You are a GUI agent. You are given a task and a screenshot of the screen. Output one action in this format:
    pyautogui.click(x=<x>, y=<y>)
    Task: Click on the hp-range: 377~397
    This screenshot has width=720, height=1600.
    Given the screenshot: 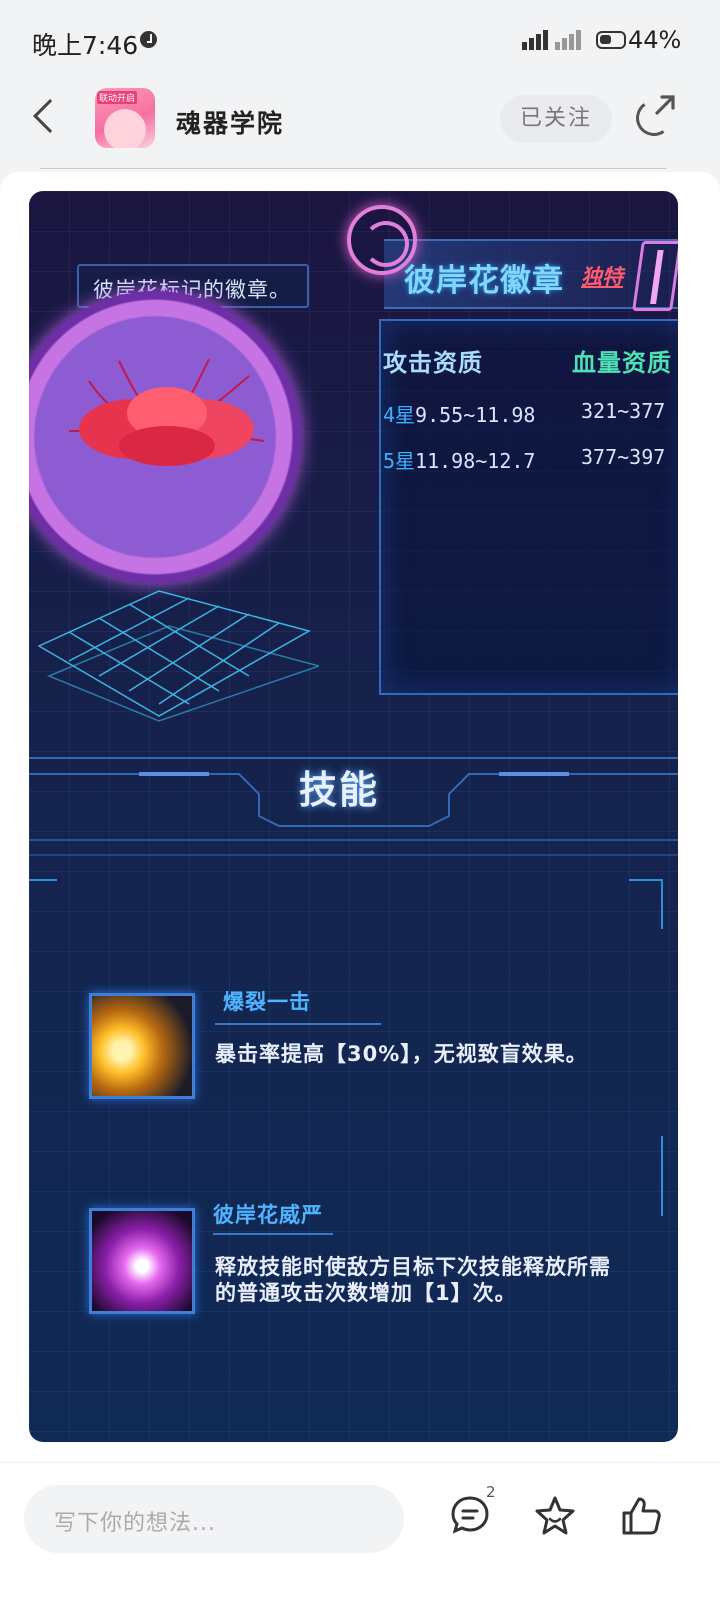 What is the action you would take?
    pyautogui.click(x=623, y=457)
    